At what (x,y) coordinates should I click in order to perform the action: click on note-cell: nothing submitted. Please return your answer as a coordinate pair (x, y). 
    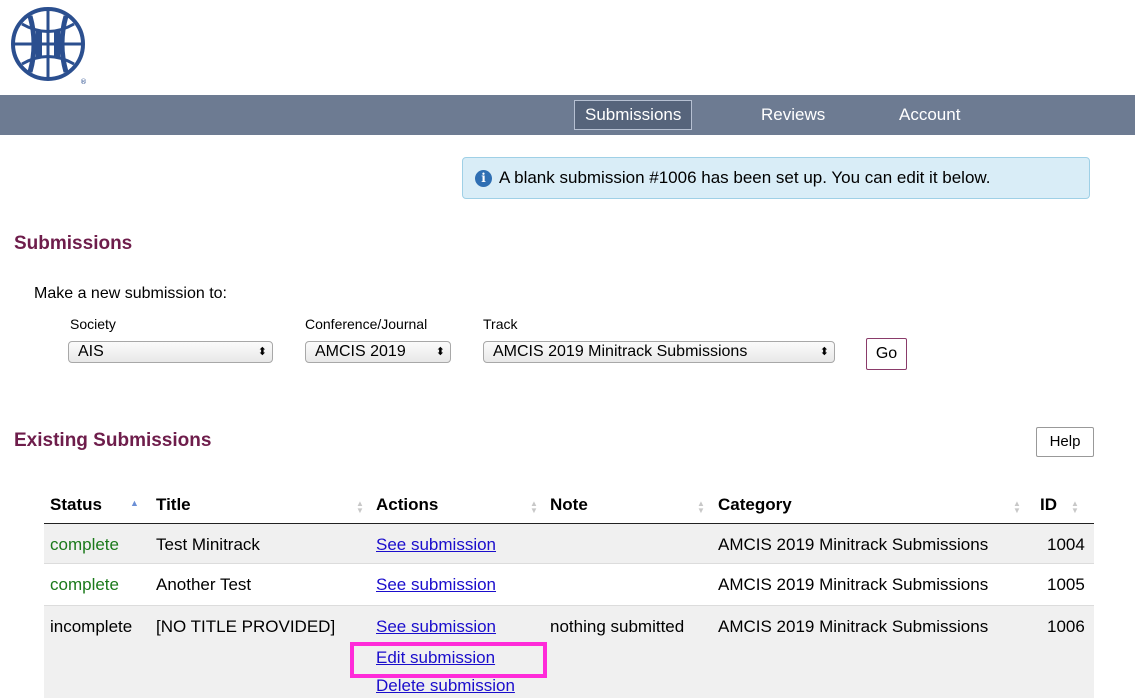
    Looking at the image, I should click on (617, 626).